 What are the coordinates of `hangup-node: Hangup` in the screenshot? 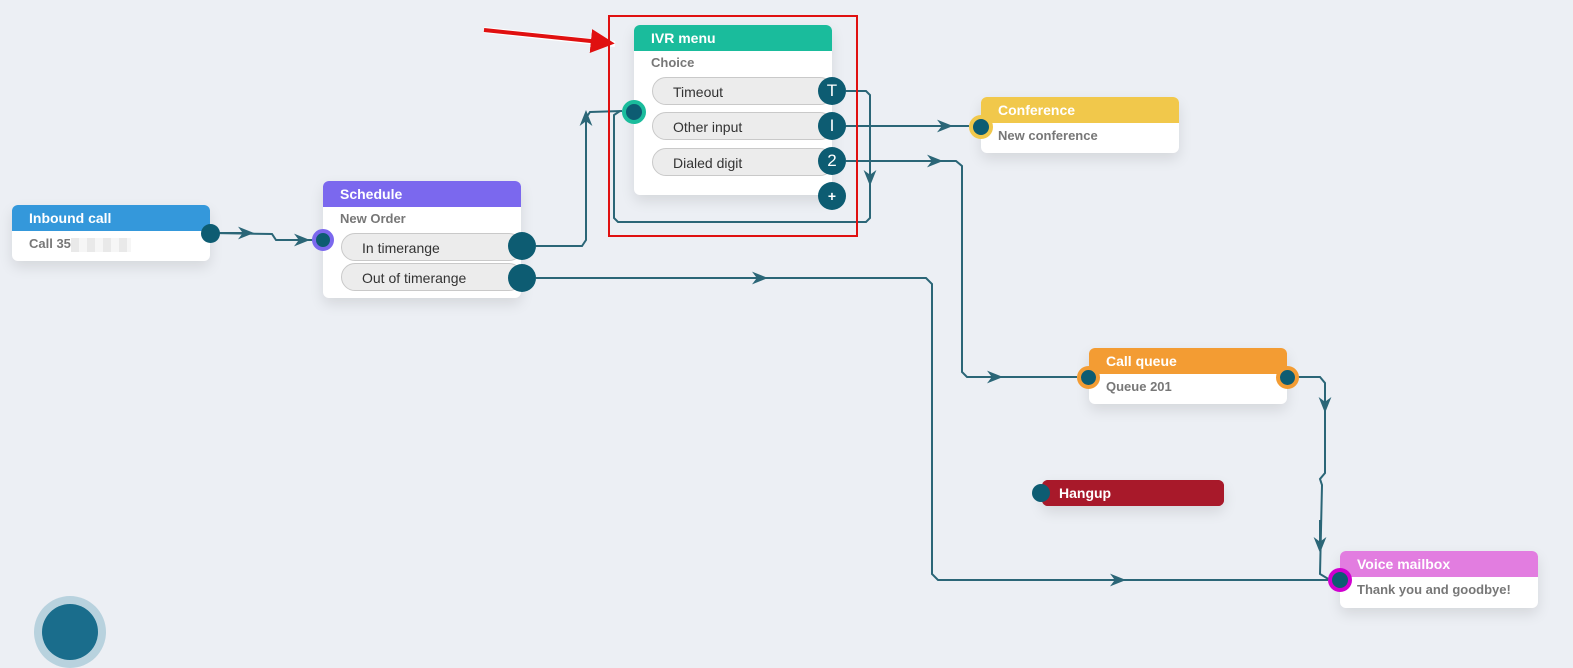 It's located at (1133, 493).